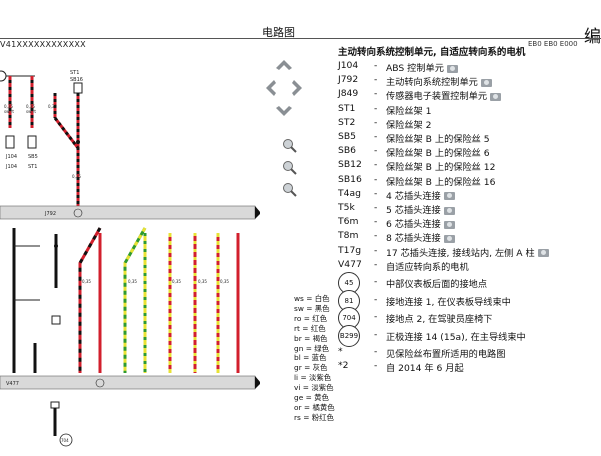 The height and width of the screenshot is (456, 601). I want to click on nav-pad, so click(284, 88).